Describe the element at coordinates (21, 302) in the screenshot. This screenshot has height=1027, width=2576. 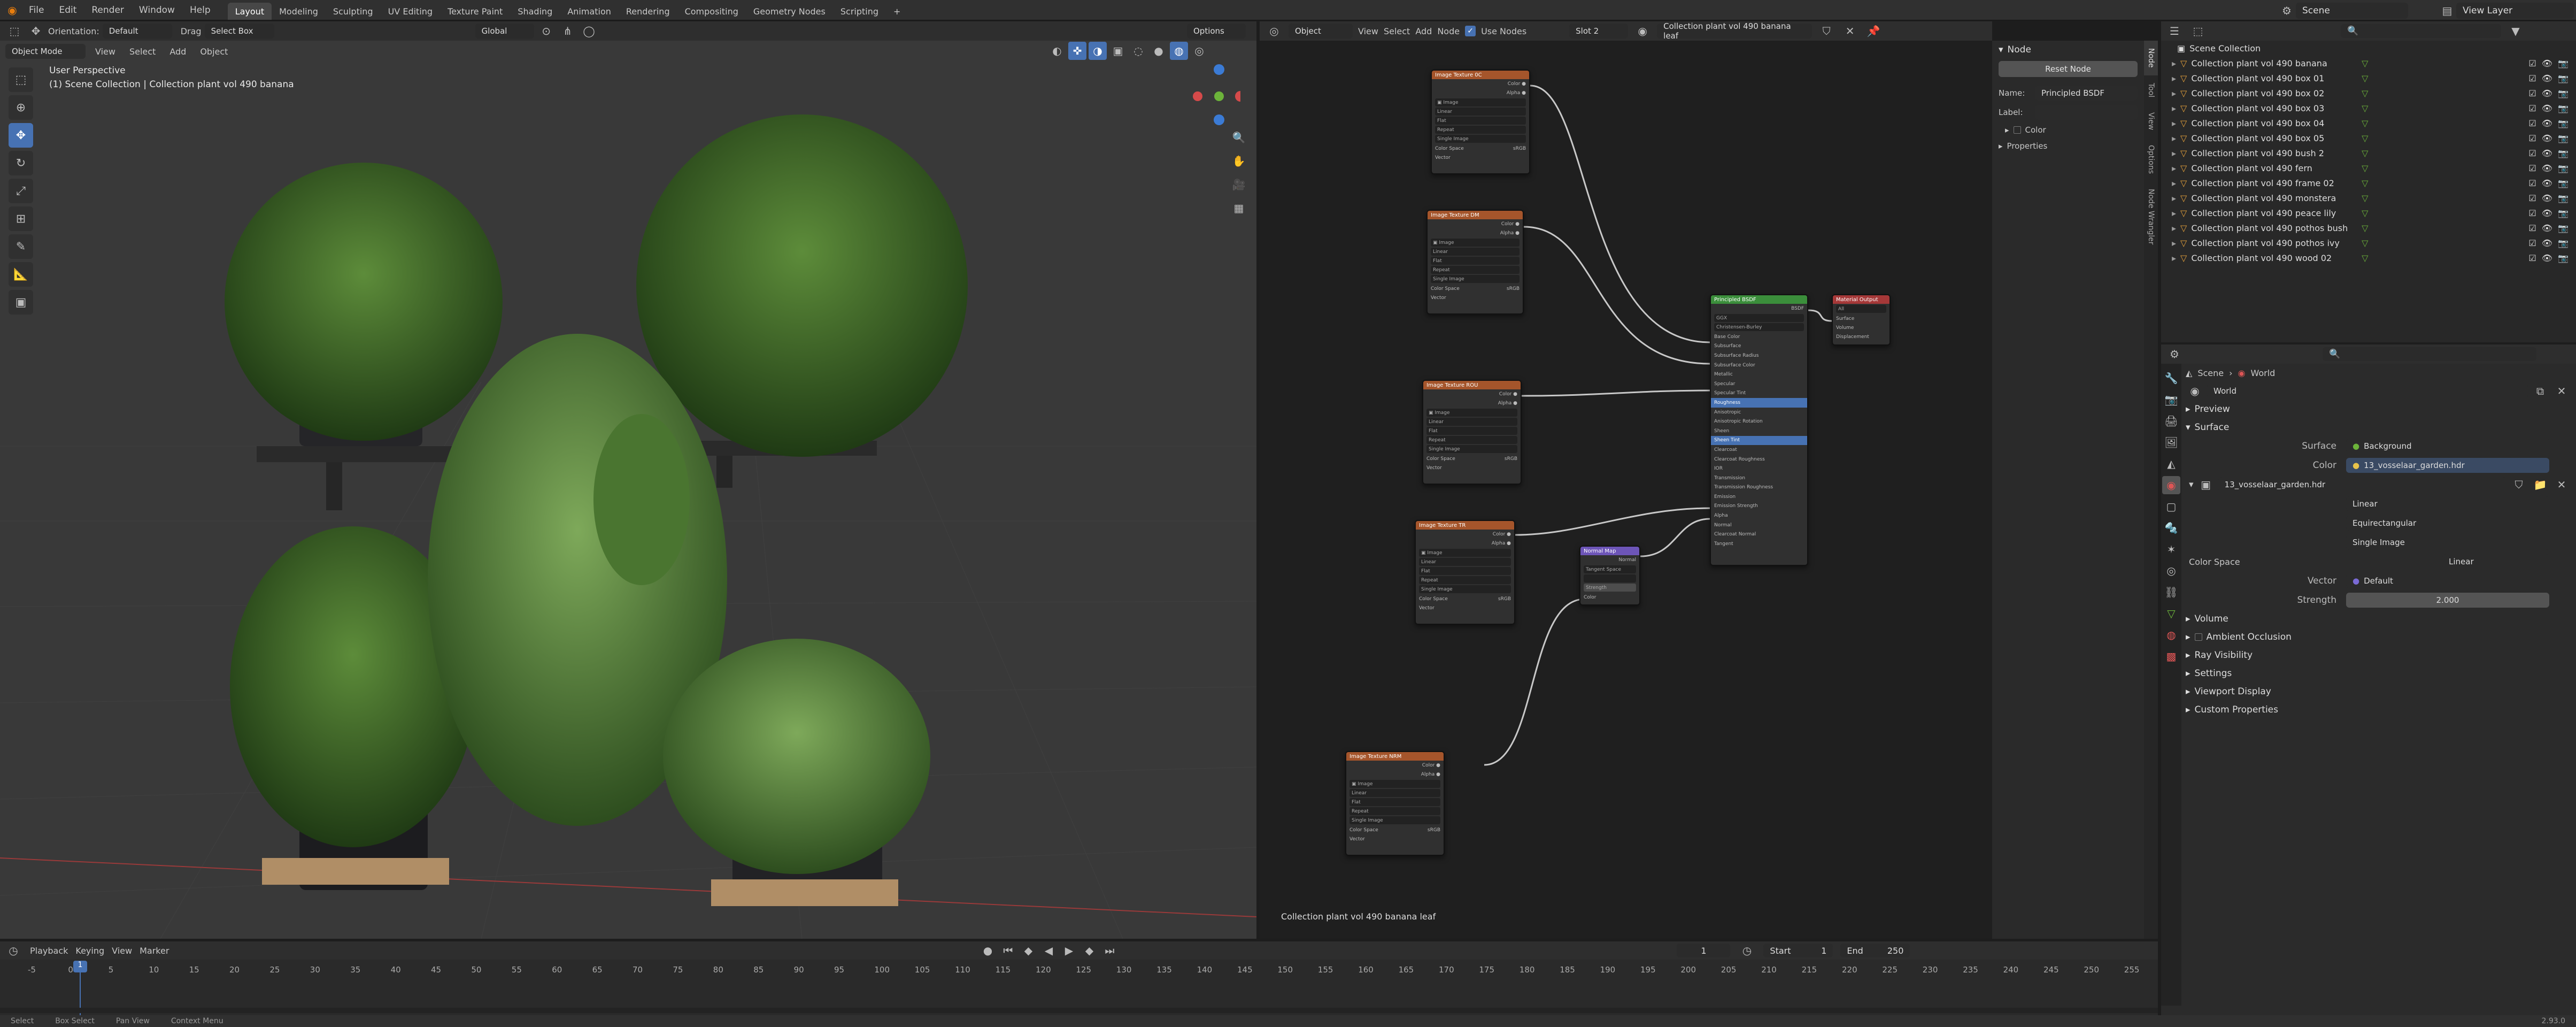
I see `add-cube-tool: ▣` at that location.